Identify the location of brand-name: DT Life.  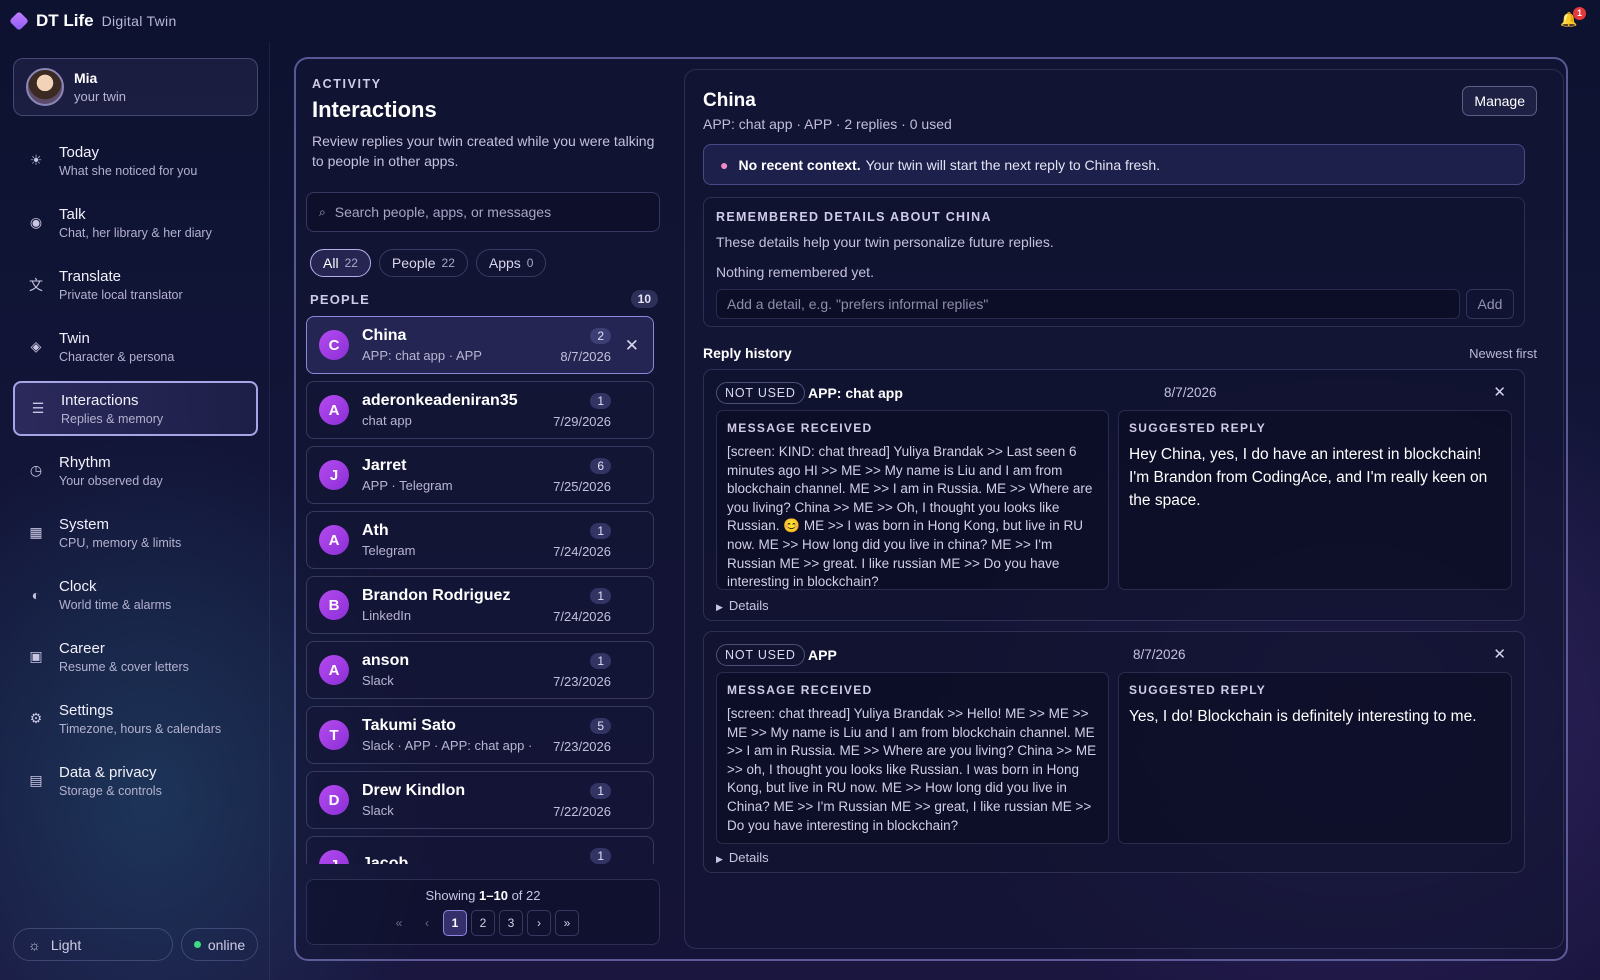
(65, 20).